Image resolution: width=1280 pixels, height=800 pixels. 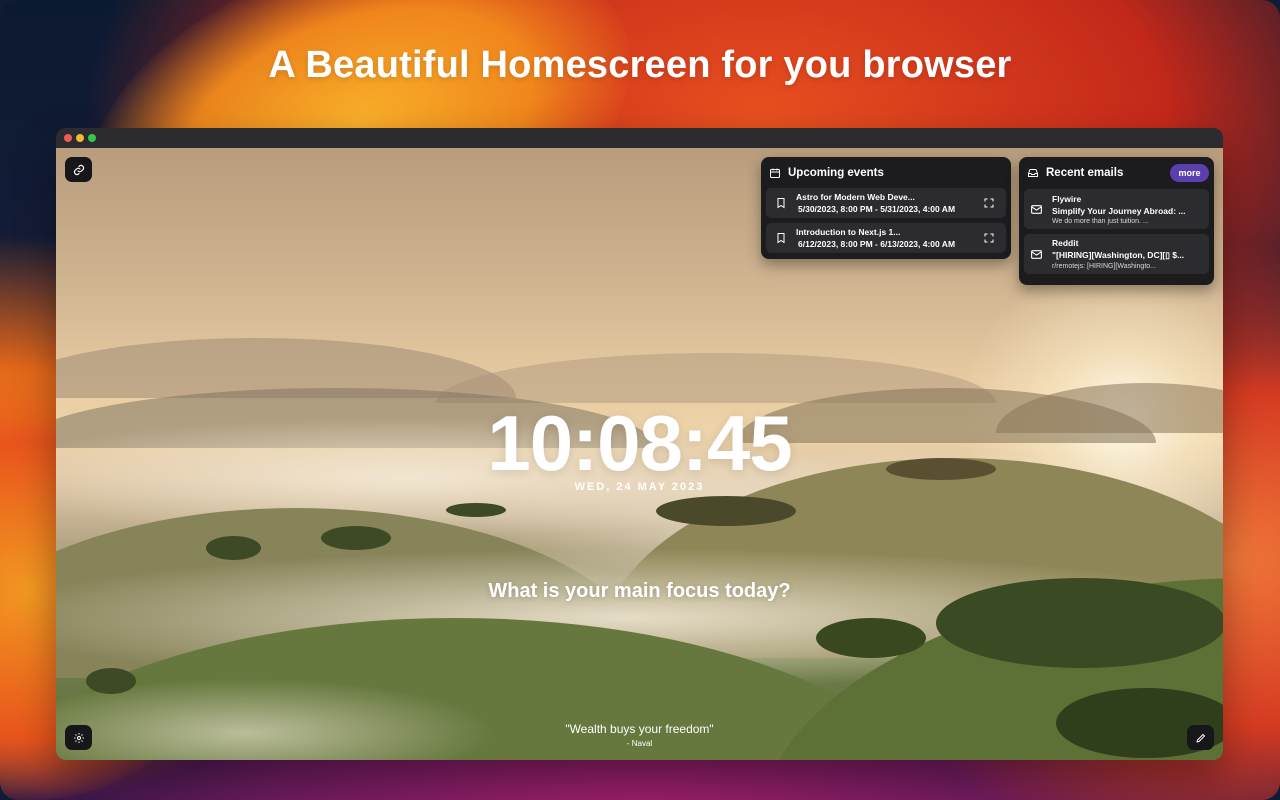 What do you see at coordinates (639, 487) in the screenshot?
I see `clock-date: WED, 24 MAY 2023` at bounding box center [639, 487].